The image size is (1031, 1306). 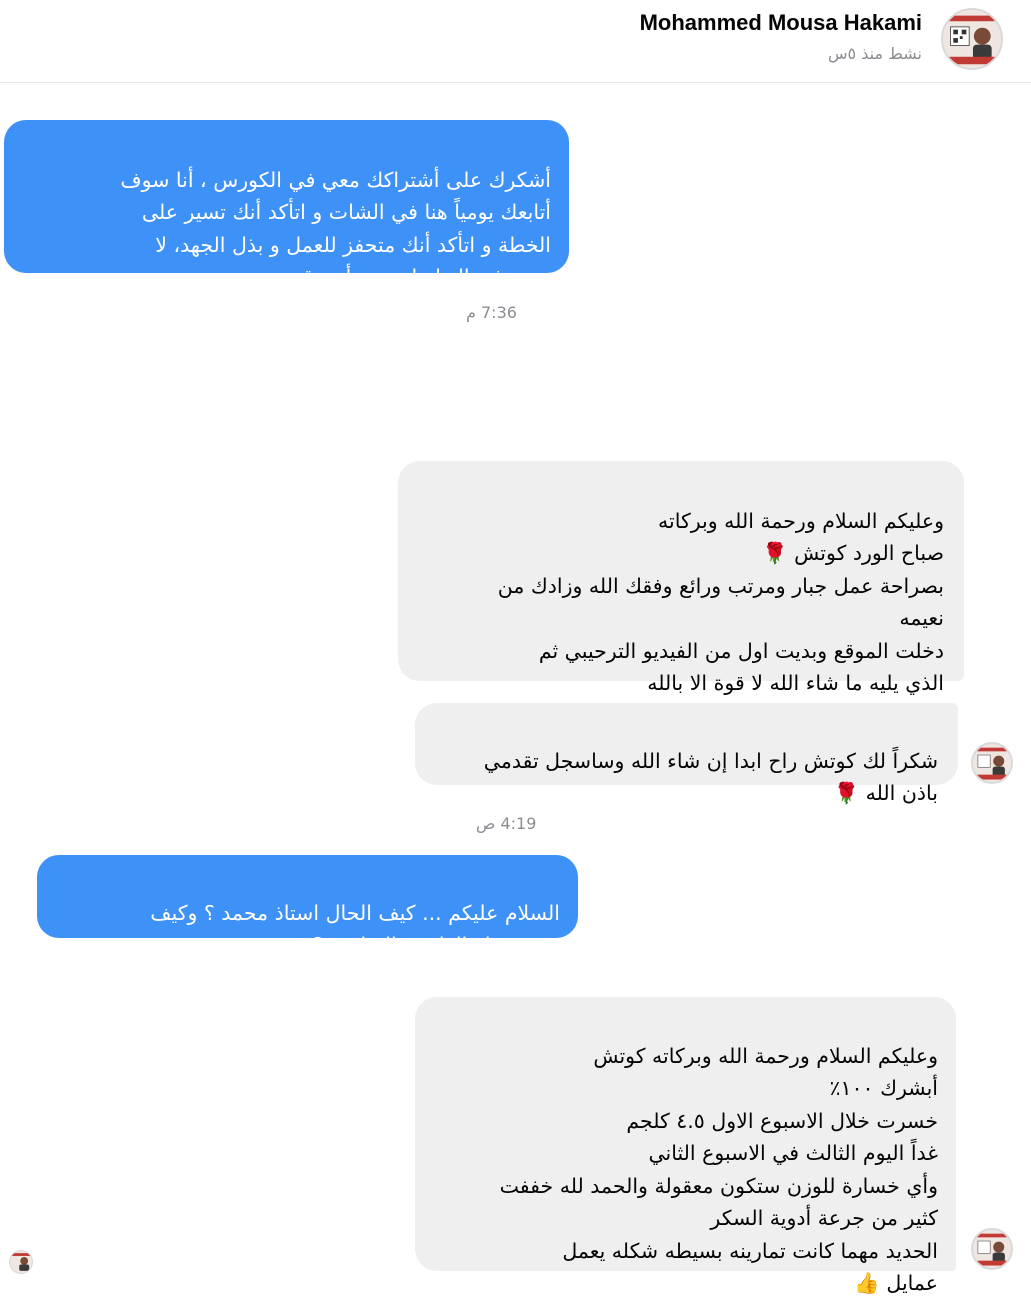 What do you see at coordinates (874, 53) in the screenshot?
I see `active-status: نشط منذ ٥س` at bounding box center [874, 53].